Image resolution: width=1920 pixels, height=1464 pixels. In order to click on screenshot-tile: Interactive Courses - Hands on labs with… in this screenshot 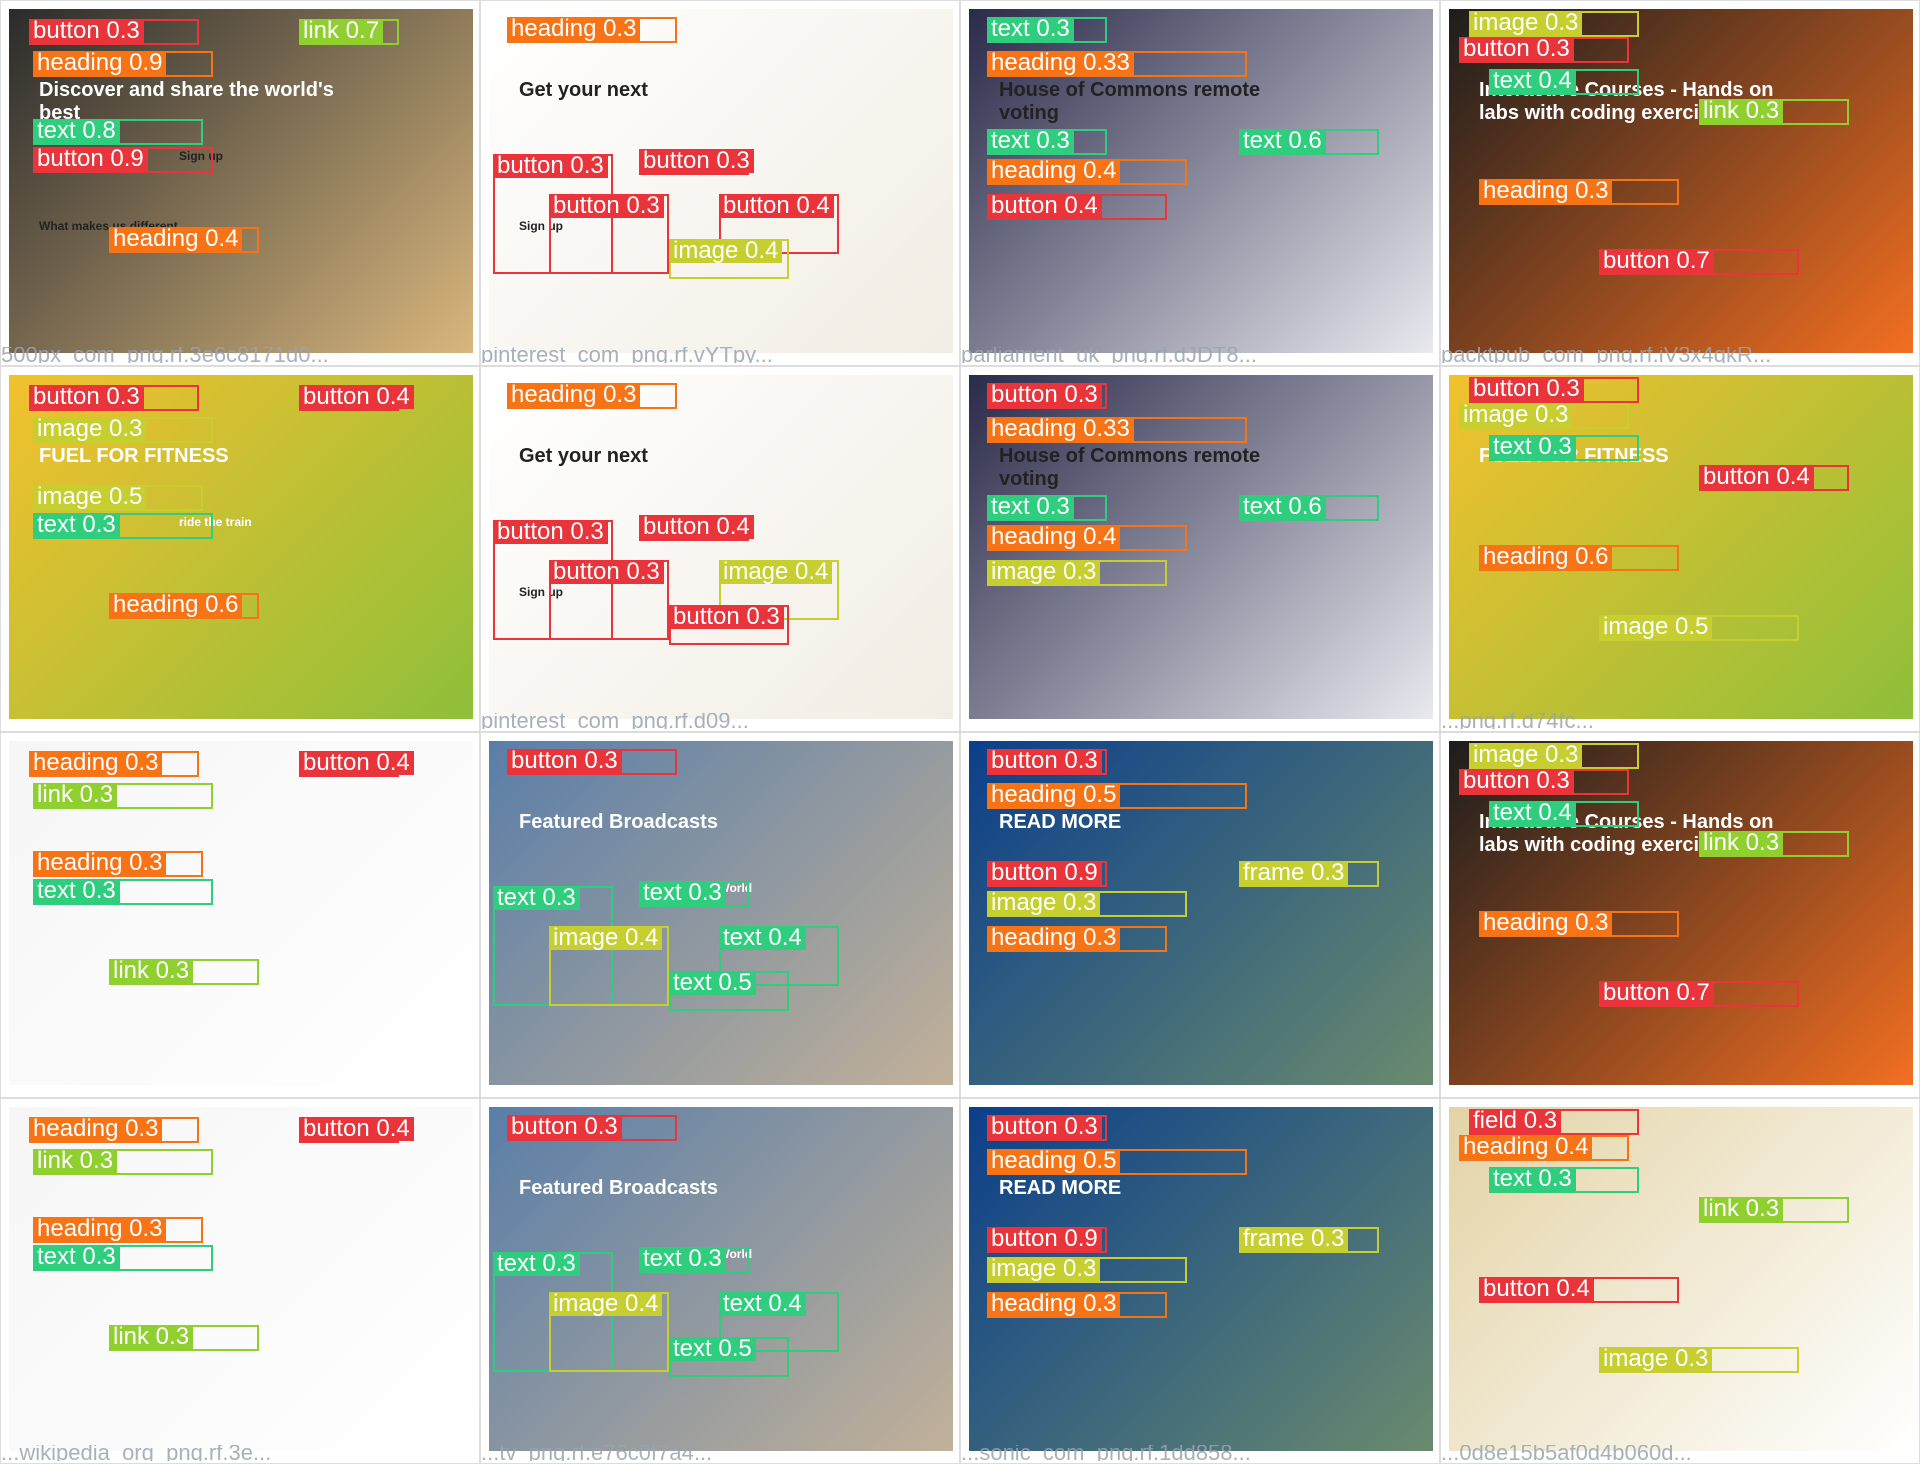, I will do `click(1680, 915)`.